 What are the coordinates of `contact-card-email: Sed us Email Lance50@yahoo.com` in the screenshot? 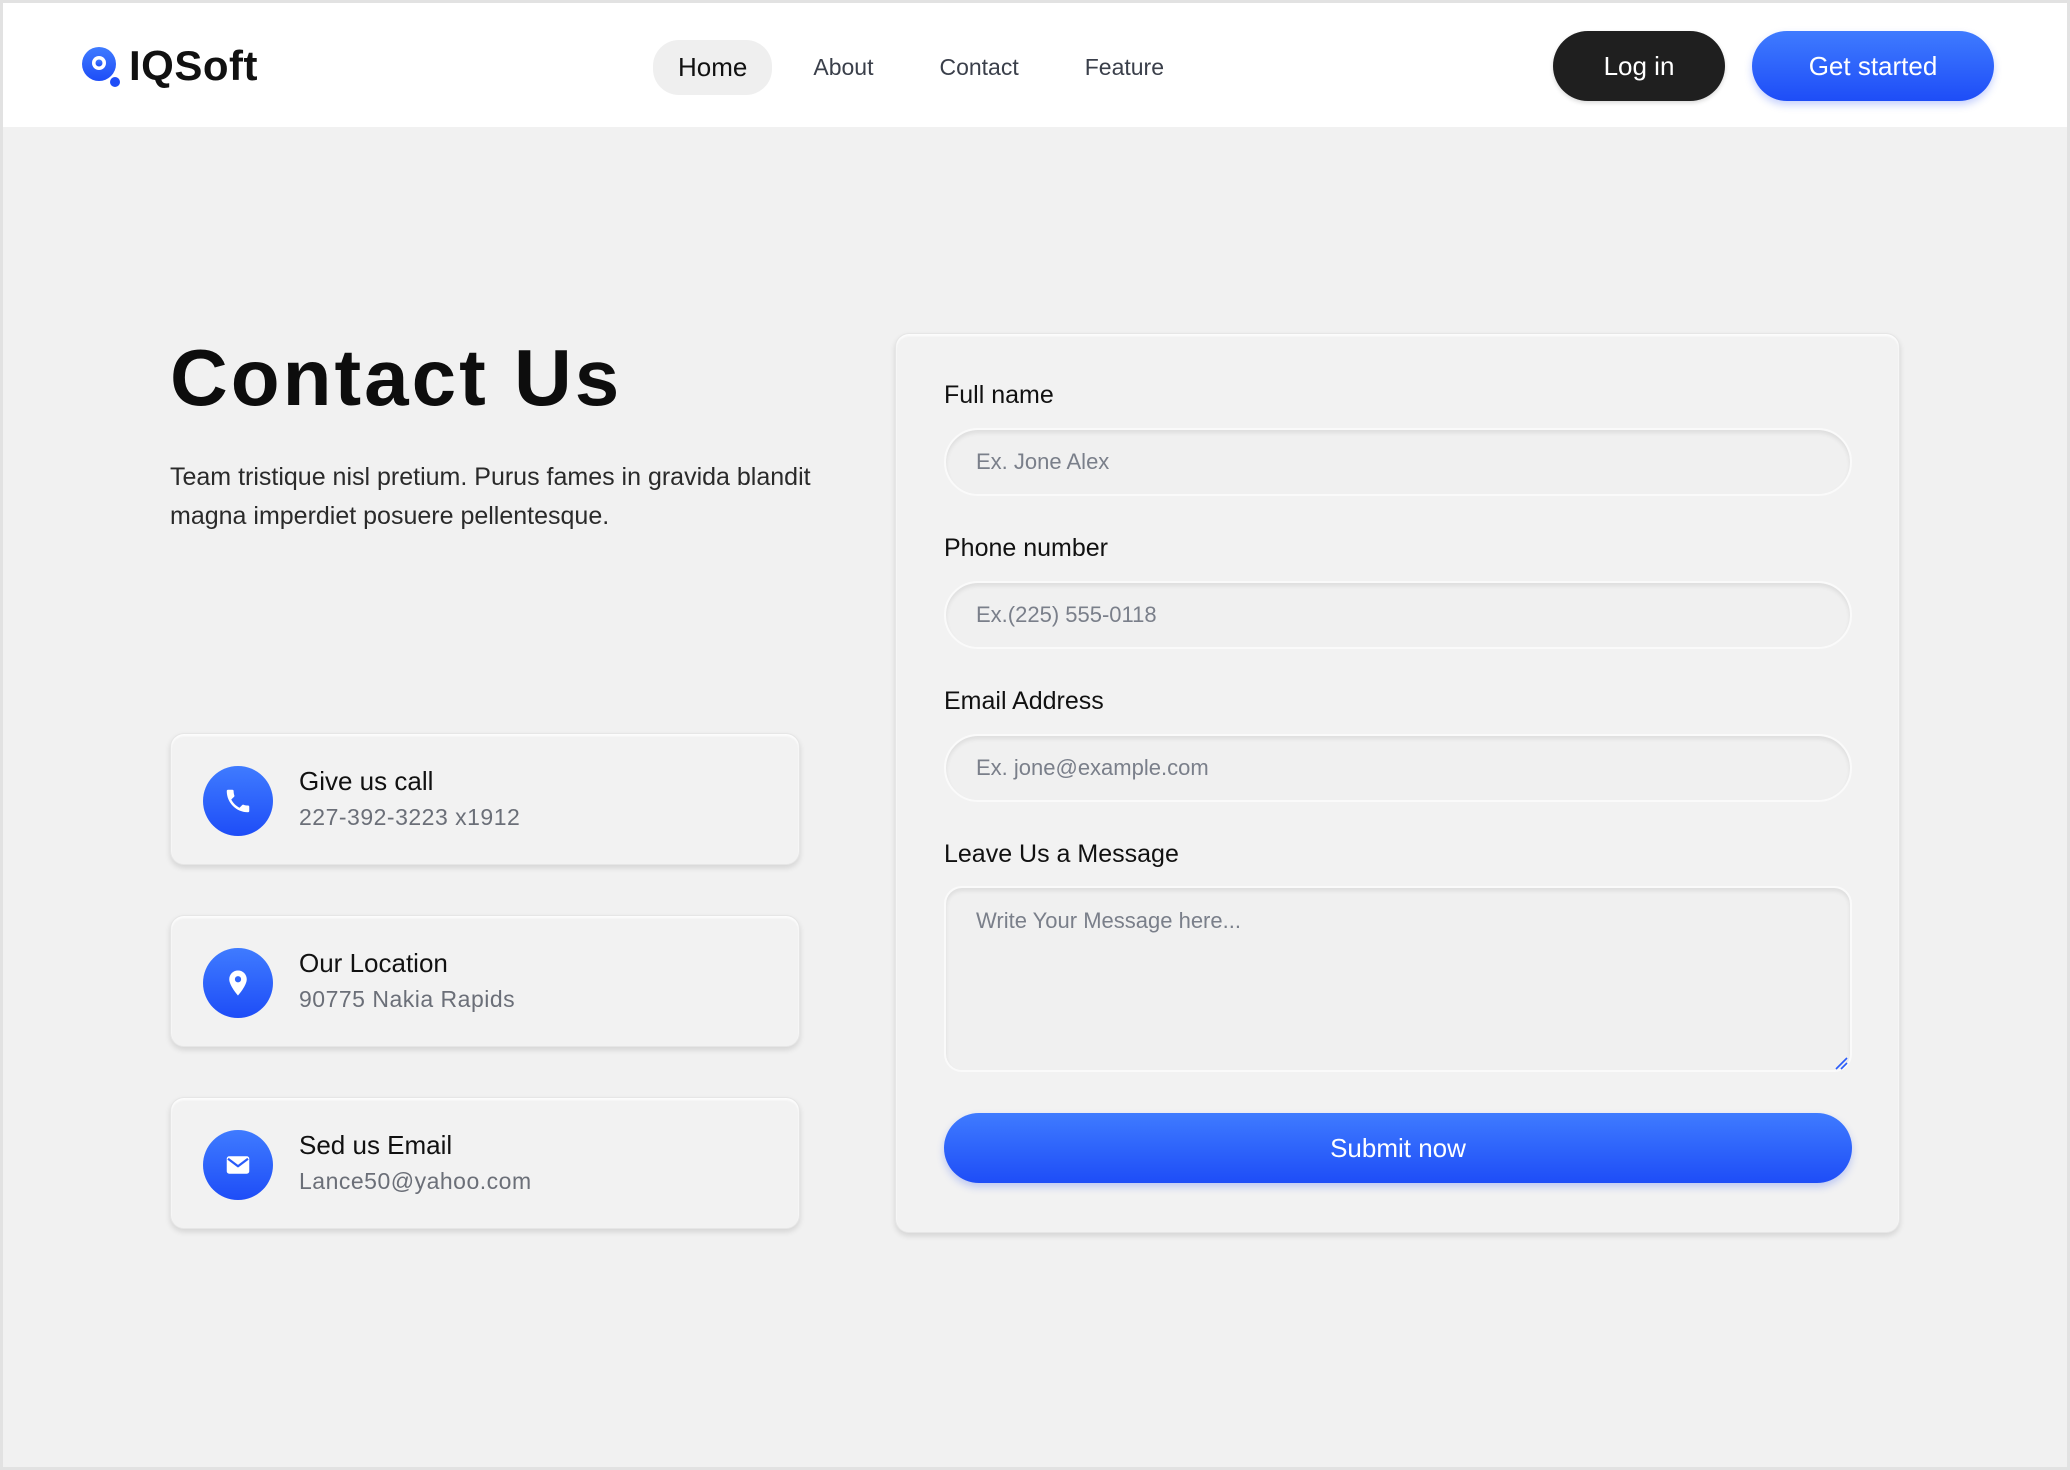 It's located at (485, 1163).